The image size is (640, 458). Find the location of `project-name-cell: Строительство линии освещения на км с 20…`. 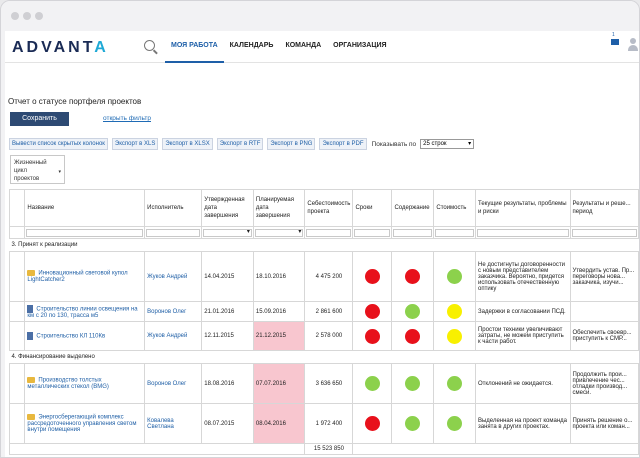

project-name-cell: Строительство линии освещения на км с 20… is located at coordinates (85, 311).